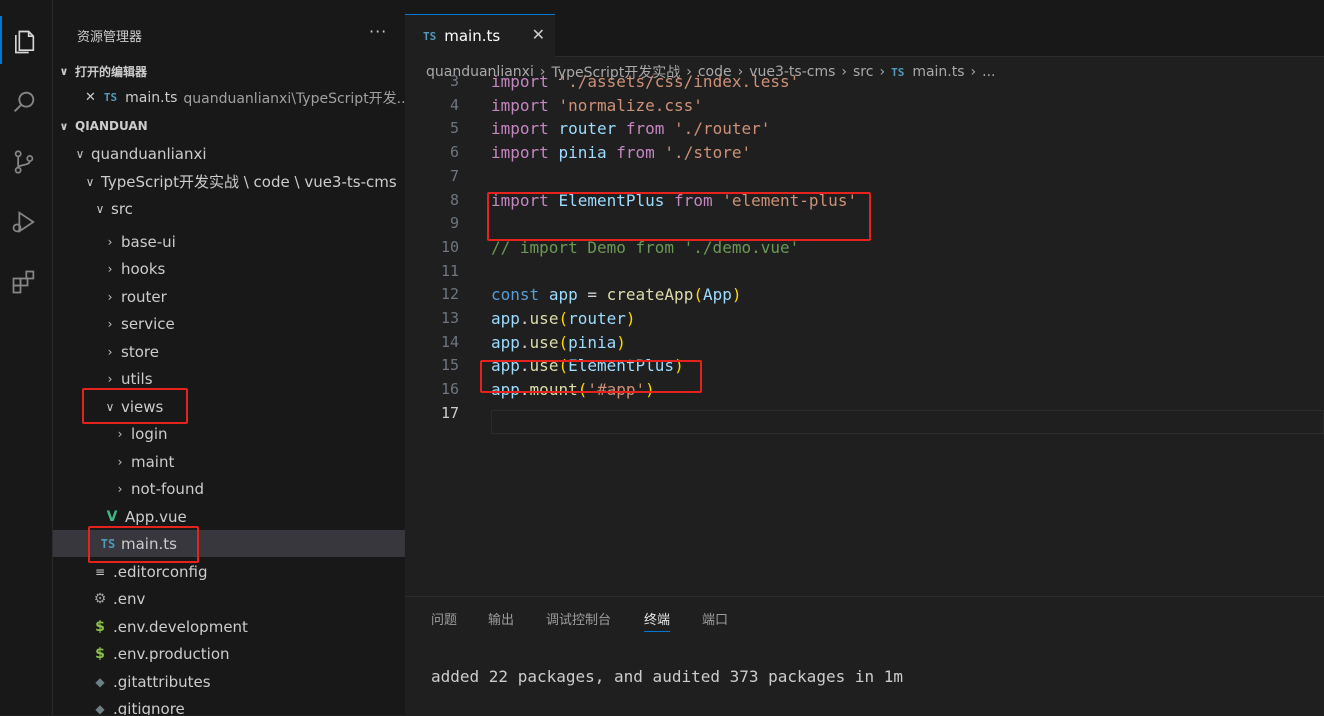  Describe the element at coordinates (454, 152) in the screenshot. I see `line-number: 6` at that location.